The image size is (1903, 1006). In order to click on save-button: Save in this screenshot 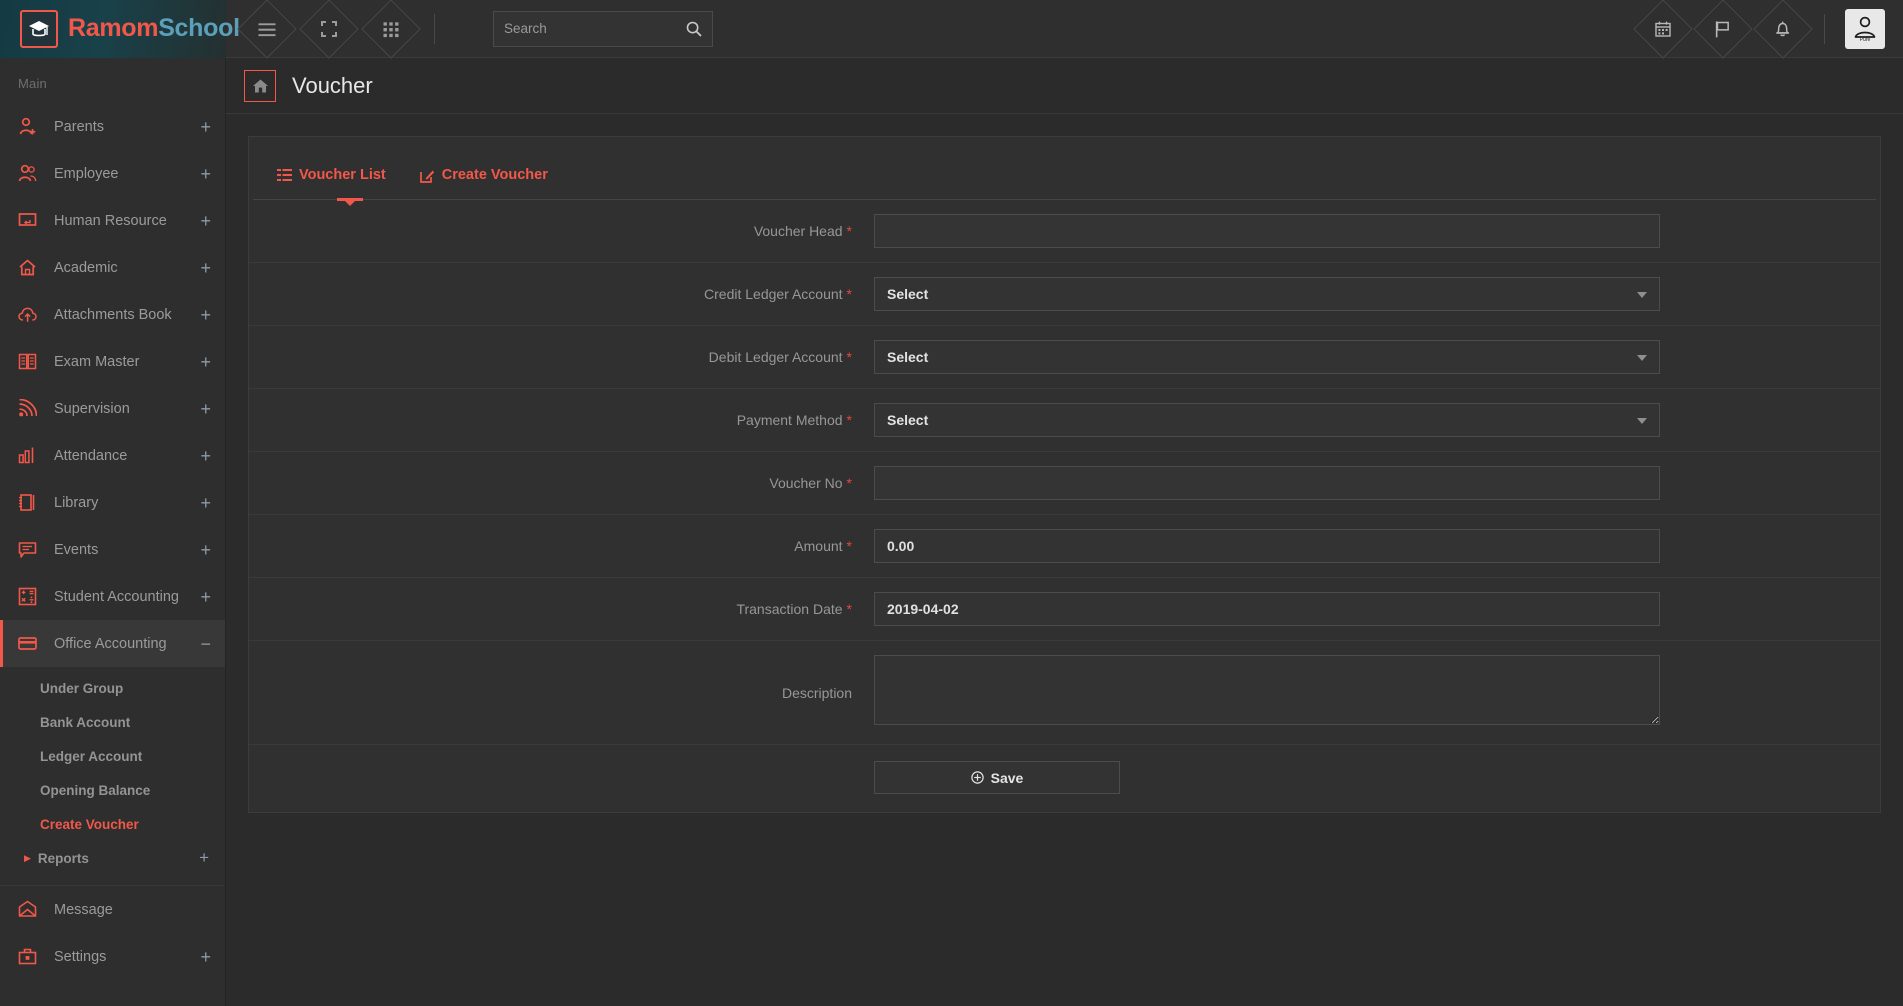, I will do `click(997, 777)`.